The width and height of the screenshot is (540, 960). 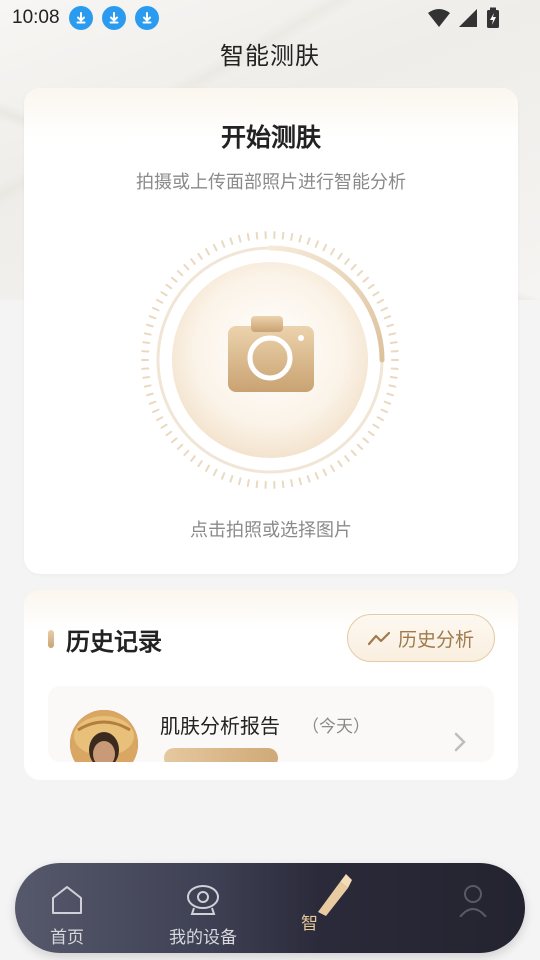 What do you see at coordinates (51, 639) in the screenshot?
I see `section-accent-bar` at bounding box center [51, 639].